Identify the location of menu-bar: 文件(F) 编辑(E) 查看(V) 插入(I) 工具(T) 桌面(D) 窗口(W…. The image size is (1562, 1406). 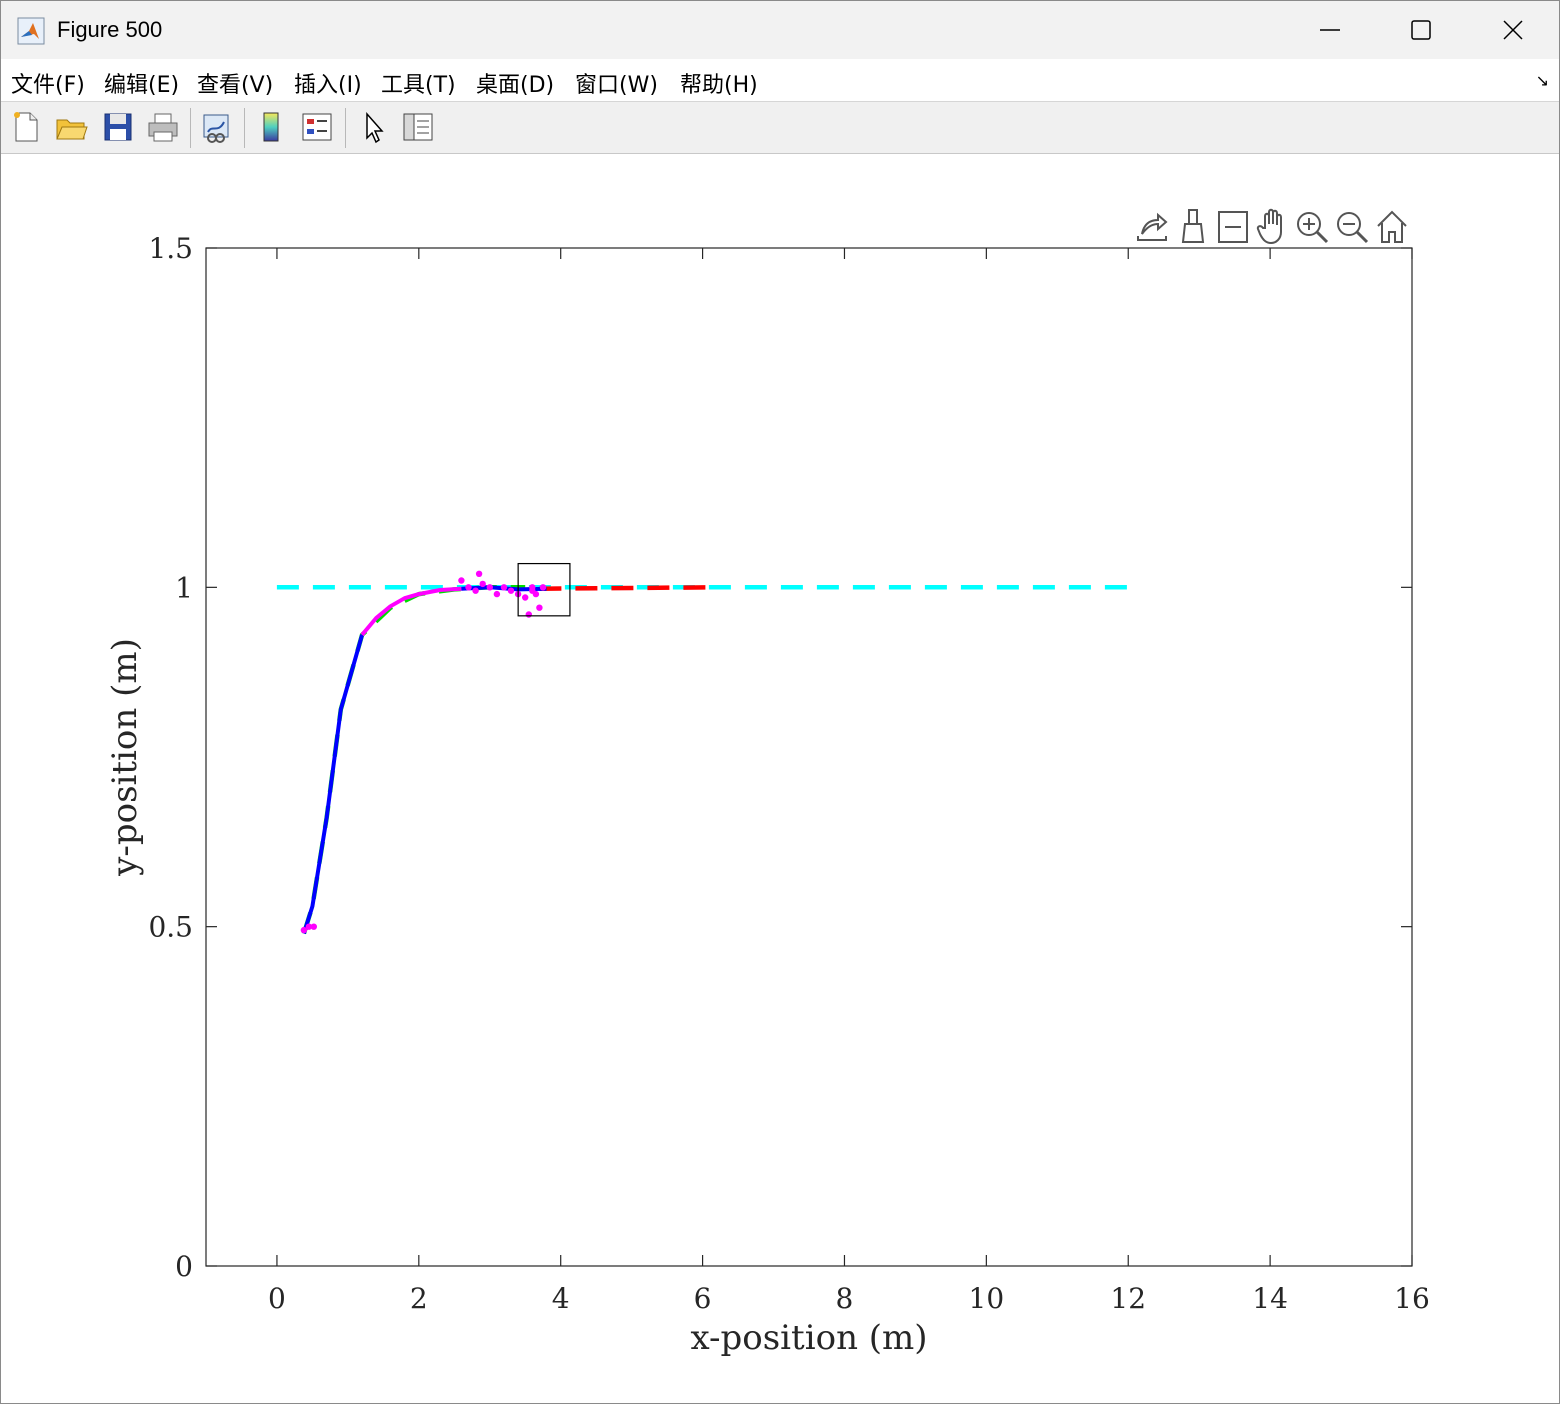
(780, 80).